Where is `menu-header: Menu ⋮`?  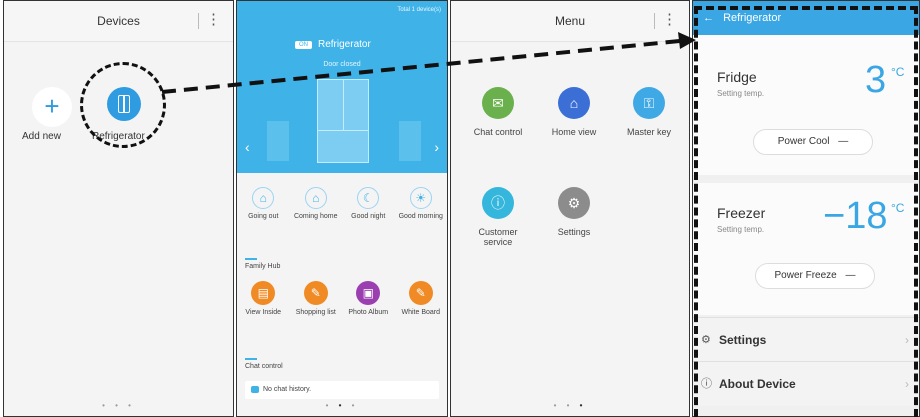
menu-header: Menu ⋮ is located at coordinates (570, 21).